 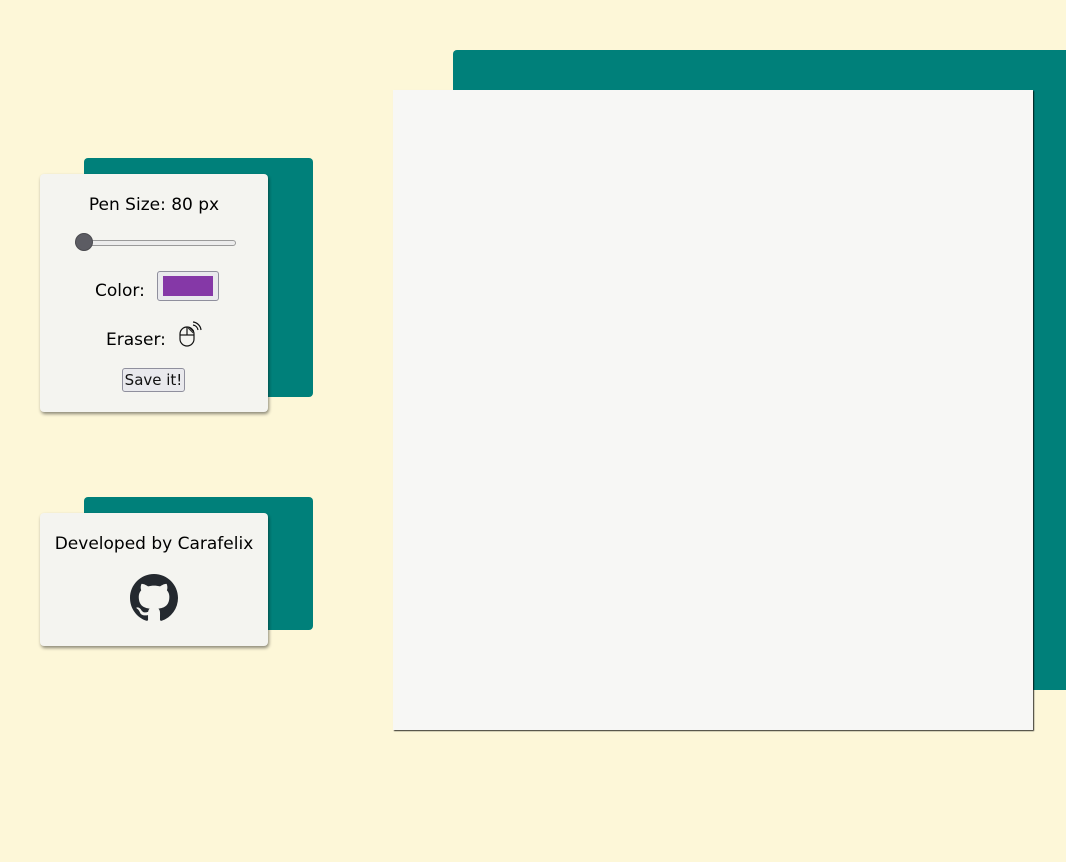 I want to click on github-icon, so click(x=154, y=598).